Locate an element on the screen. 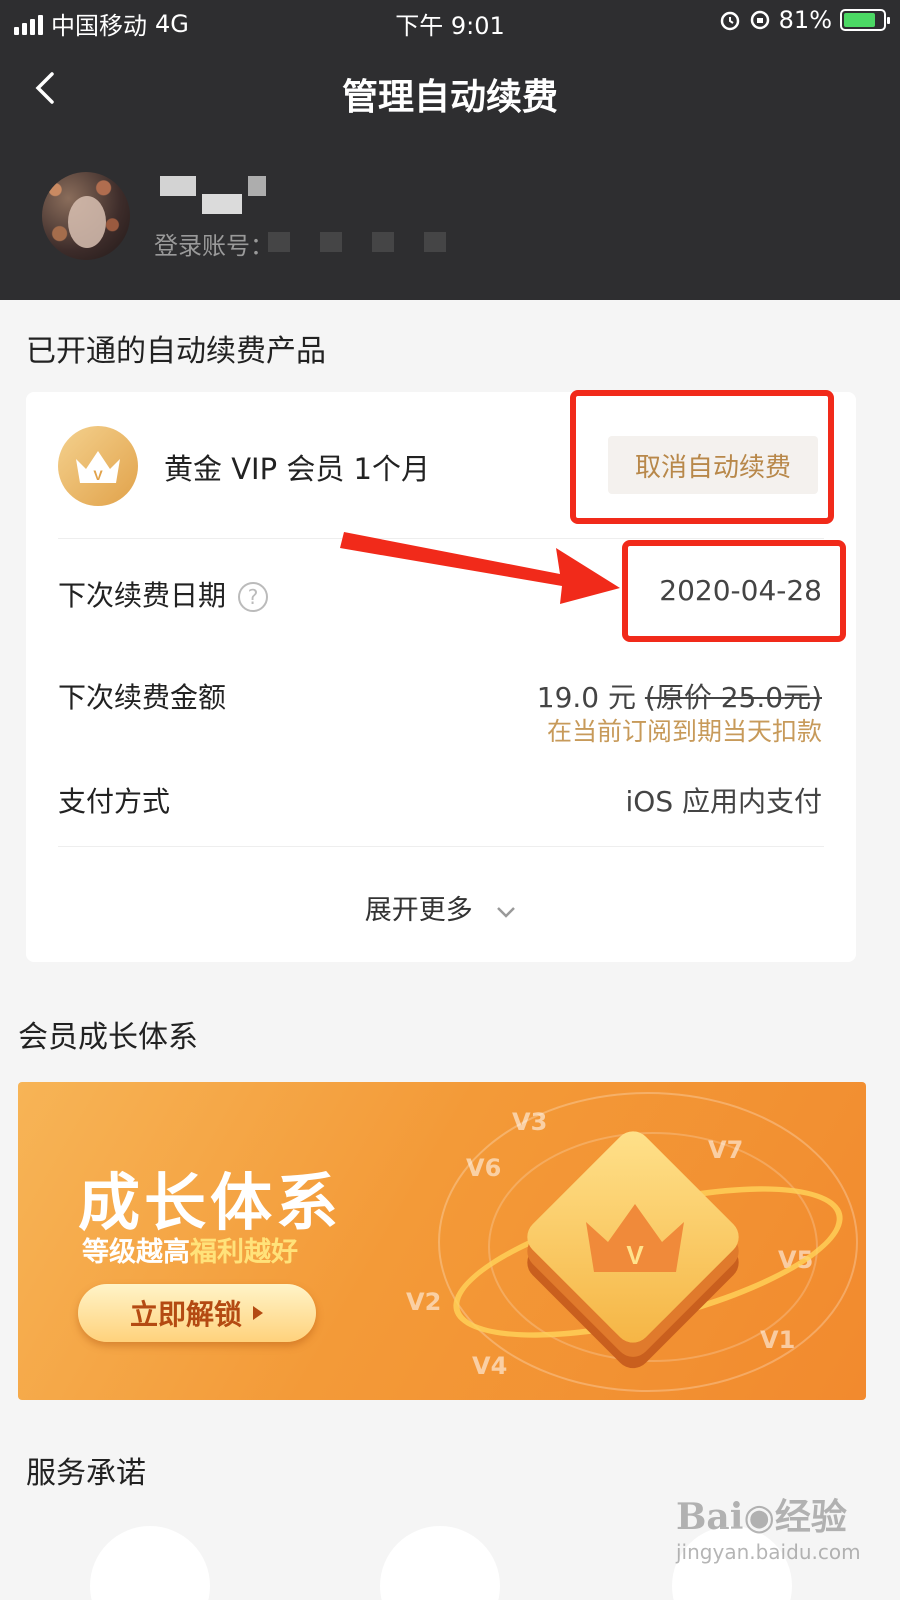  banner-subtitle: 等级越高福利越好 is located at coordinates (190, 1249).